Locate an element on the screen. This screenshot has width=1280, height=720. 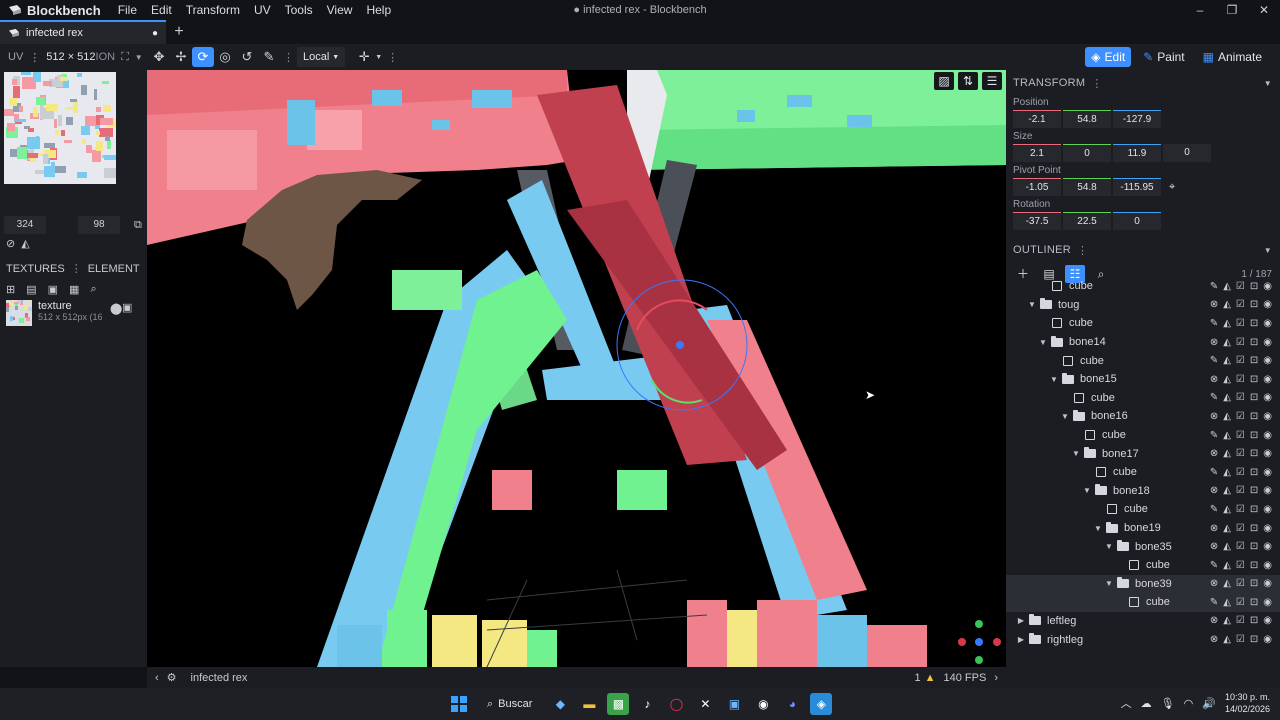
import-texture-icon: ▤ is located at coordinates (31, 289).